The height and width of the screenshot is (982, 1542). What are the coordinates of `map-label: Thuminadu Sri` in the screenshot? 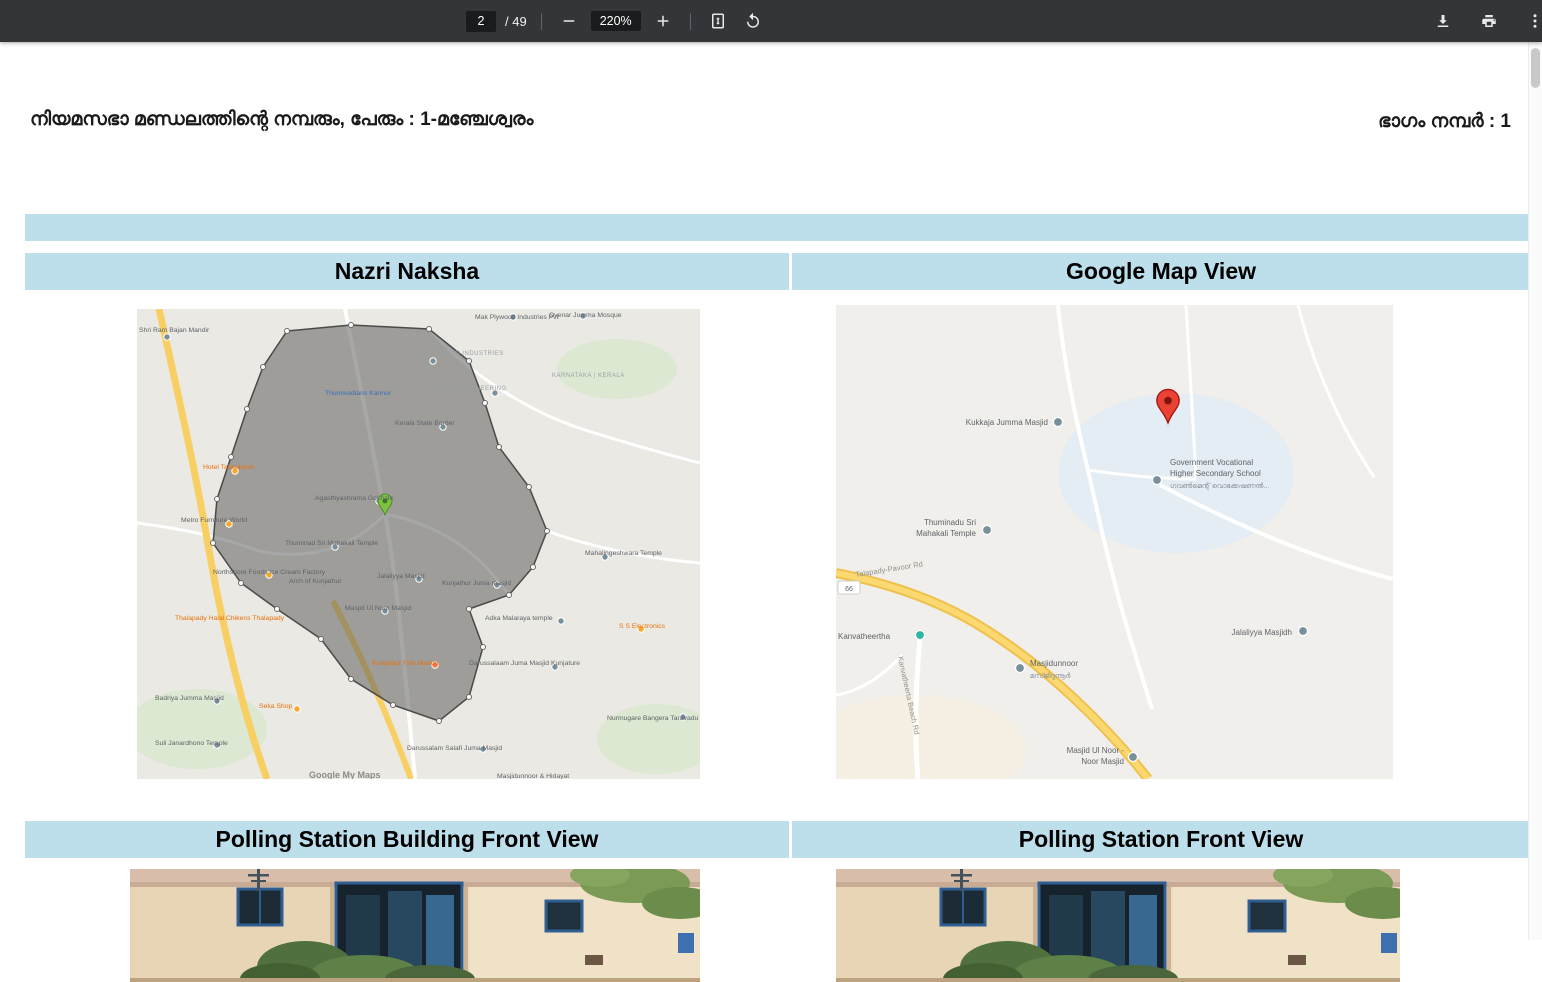 It's located at (950, 522).